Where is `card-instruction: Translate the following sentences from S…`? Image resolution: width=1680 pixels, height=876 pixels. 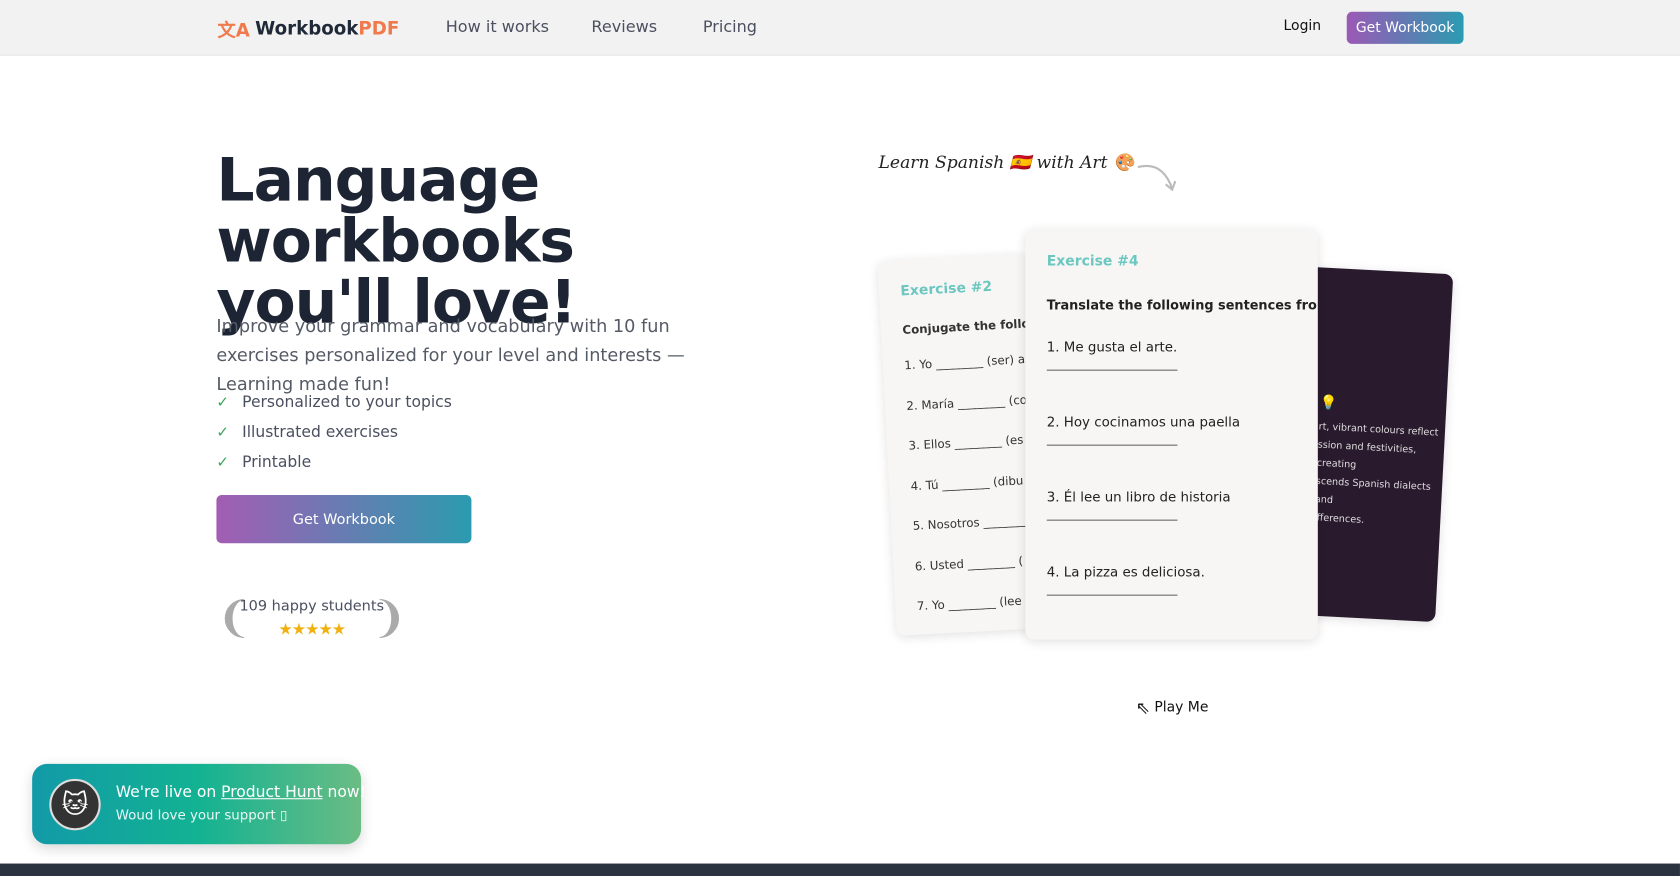
card-instruction: Translate the following sentences from S… is located at coordinates (1182, 305).